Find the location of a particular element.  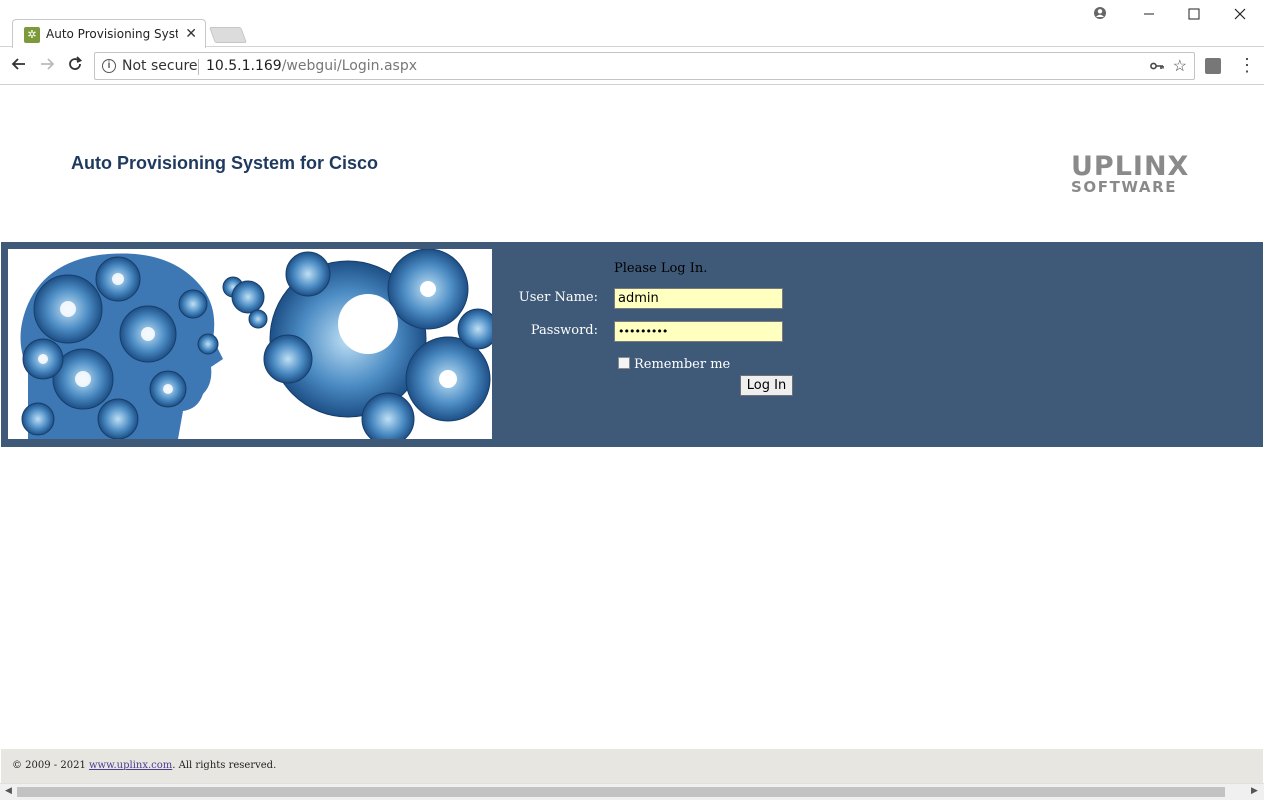

login-heading: Please Log In. is located at coordinates (661, 268).